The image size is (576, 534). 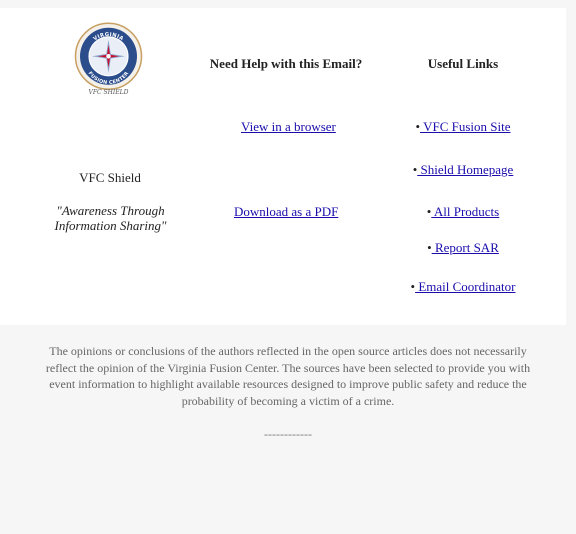 I want to click on useful-link-item: • Email Coordinator, so click(x=463, y=287).